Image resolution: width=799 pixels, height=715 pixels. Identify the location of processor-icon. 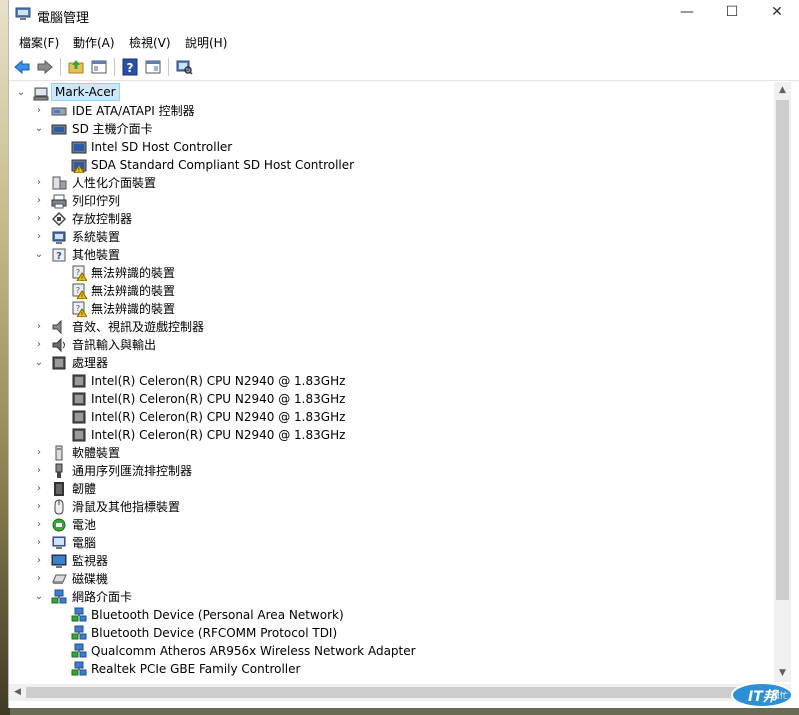
(59, 363).